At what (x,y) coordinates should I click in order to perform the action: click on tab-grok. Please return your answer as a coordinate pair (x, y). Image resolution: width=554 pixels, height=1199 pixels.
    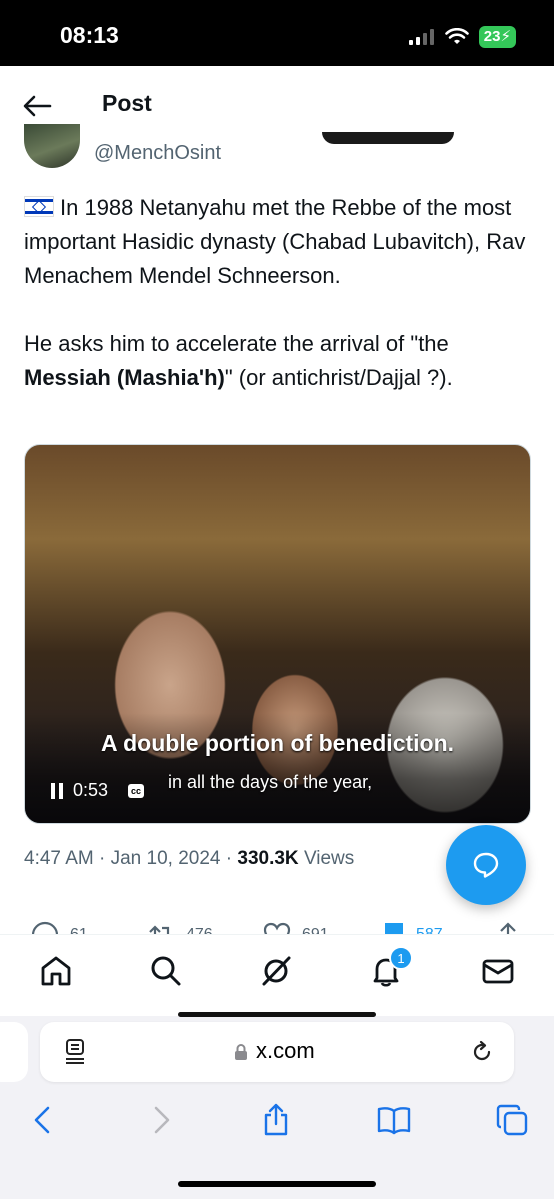
    Looking at the image, I should click on (276, 971).